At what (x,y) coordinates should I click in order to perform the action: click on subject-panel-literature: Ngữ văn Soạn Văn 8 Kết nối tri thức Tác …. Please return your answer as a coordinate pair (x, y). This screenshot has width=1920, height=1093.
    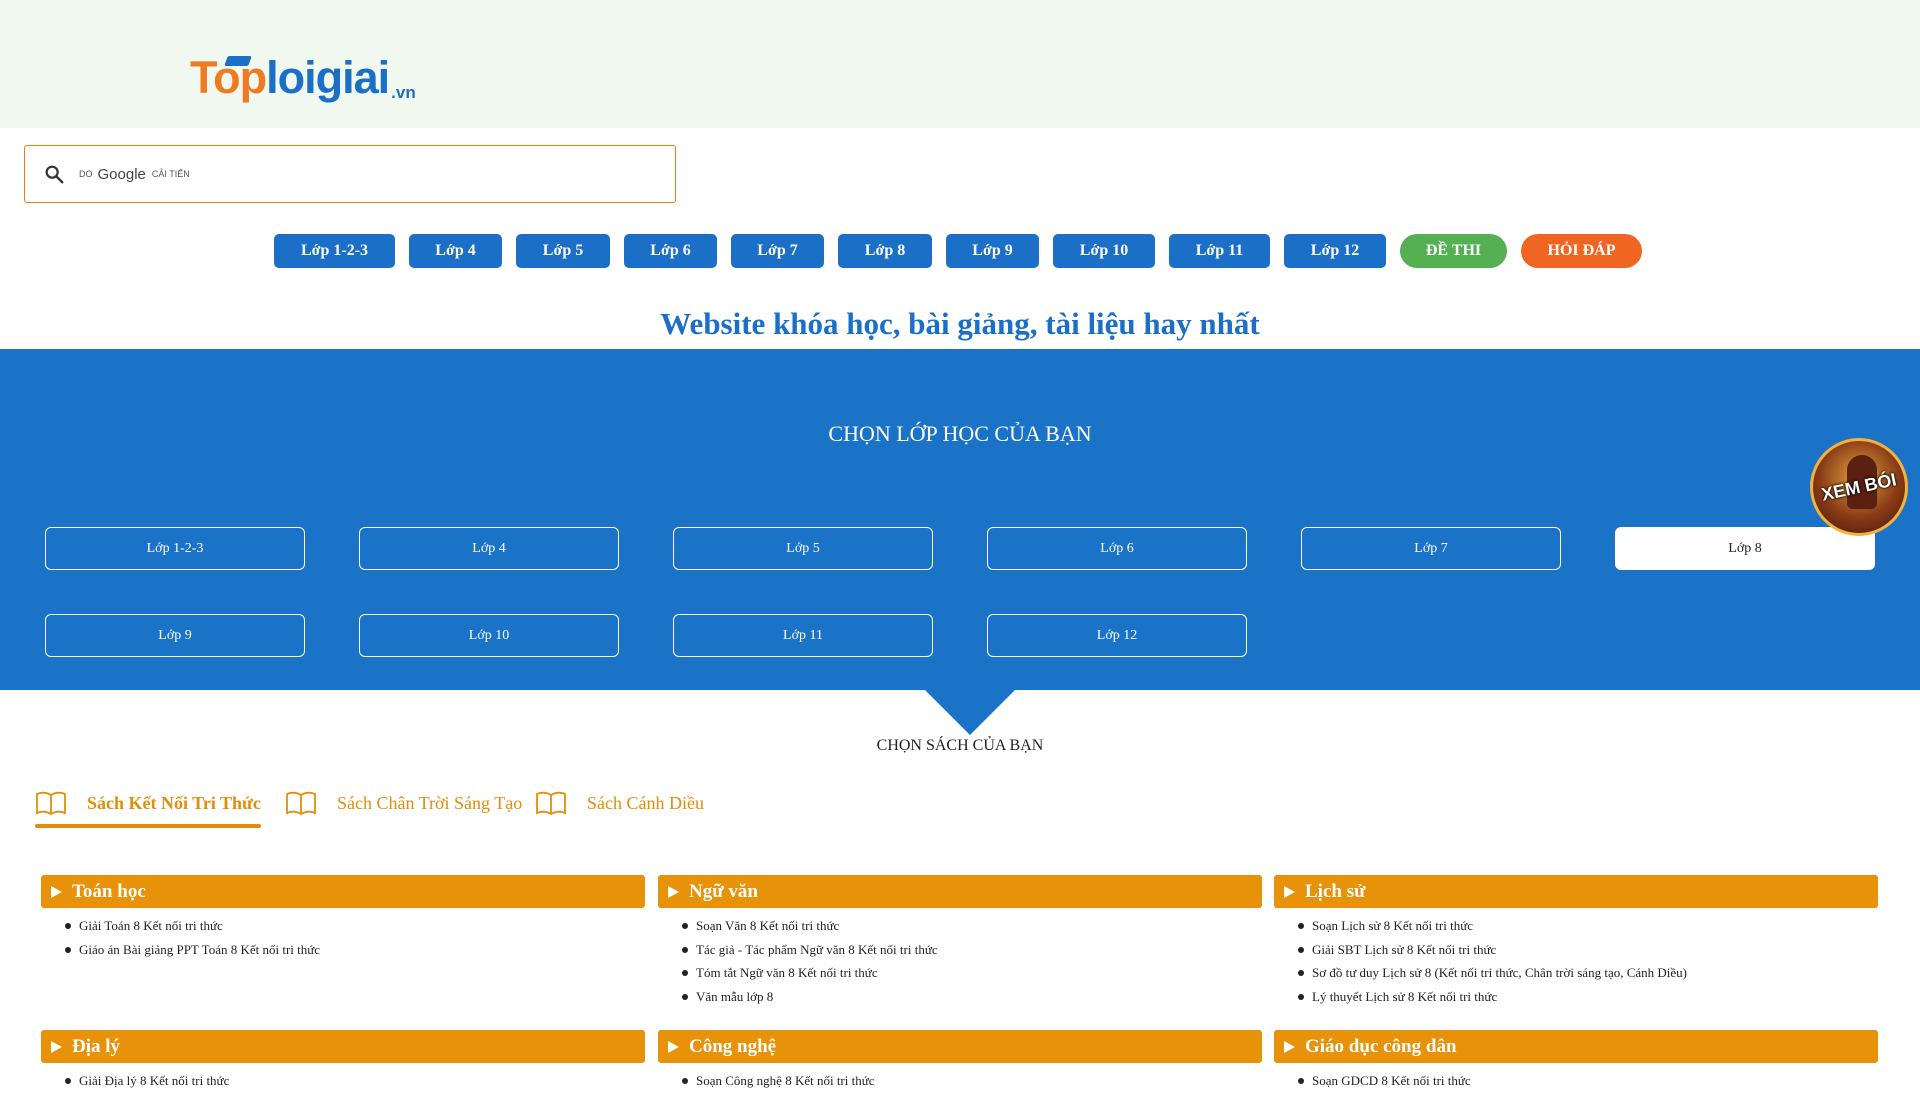
    Looking at the image, I should click on (960, 941).